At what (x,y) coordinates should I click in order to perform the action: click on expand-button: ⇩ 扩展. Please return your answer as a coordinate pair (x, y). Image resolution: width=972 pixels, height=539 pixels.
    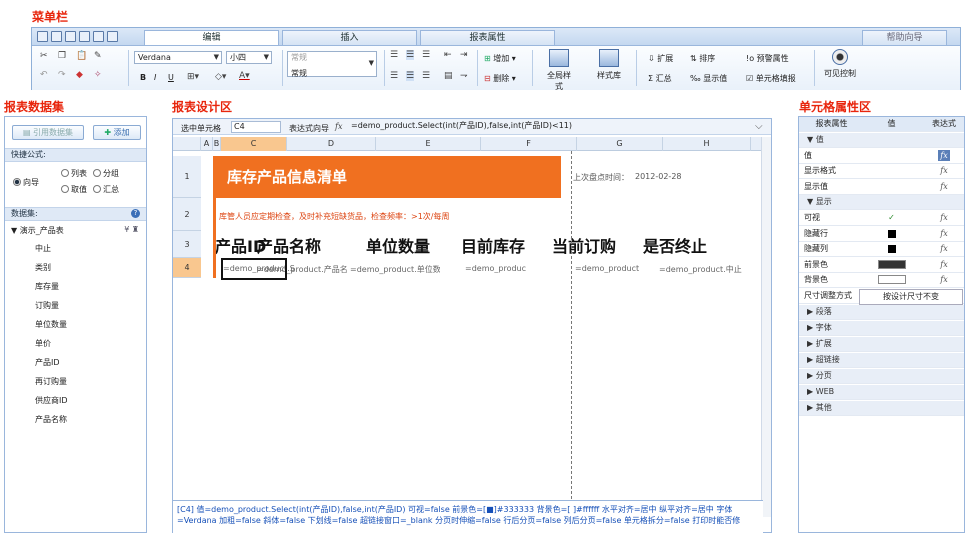
    Looking at the image, I should click on (660, 58).